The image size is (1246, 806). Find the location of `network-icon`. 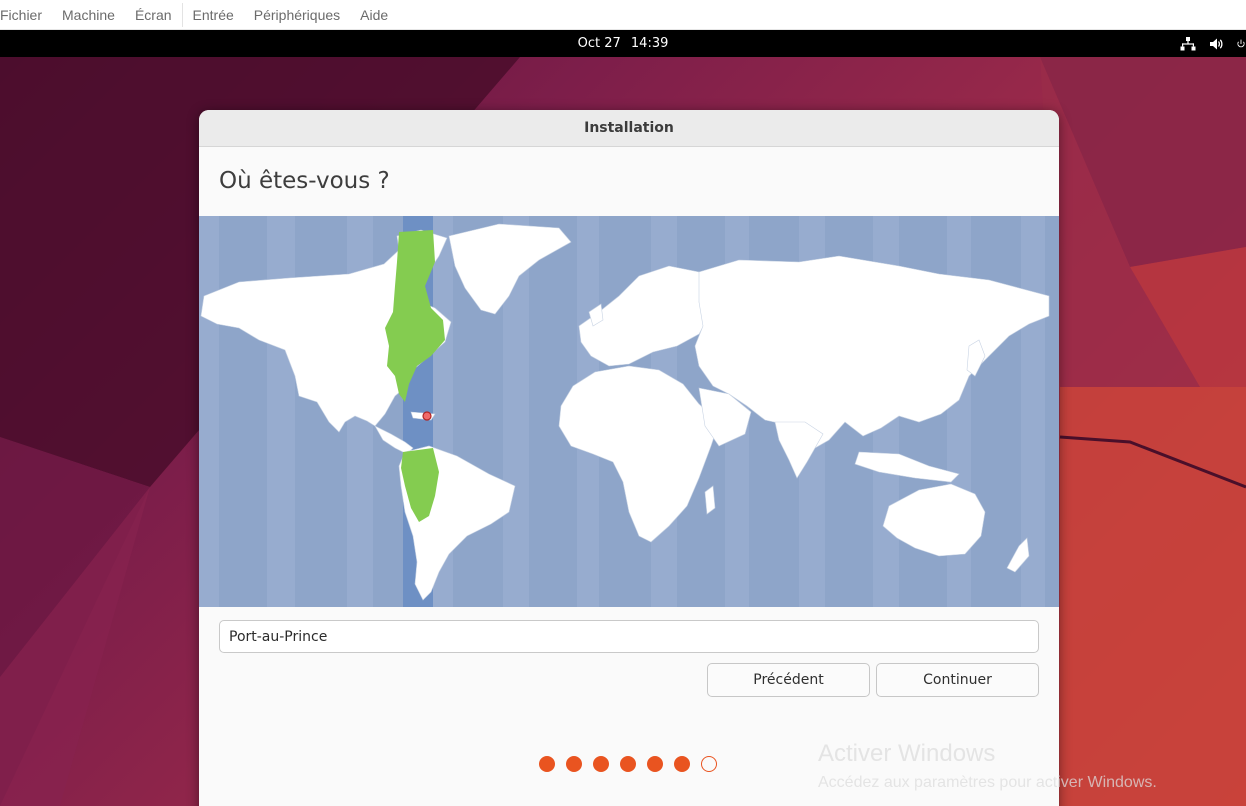

network-icon is located at coordinates (1188, 43).